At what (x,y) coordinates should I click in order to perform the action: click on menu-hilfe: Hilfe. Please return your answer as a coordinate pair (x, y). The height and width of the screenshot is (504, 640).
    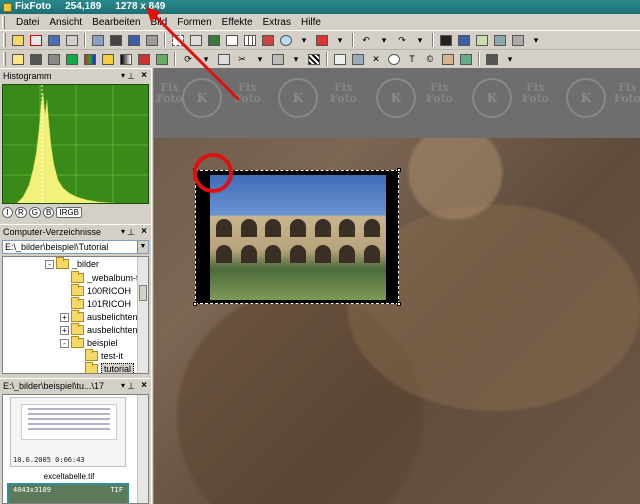
    Looking at the image, I should click on (311, 22).